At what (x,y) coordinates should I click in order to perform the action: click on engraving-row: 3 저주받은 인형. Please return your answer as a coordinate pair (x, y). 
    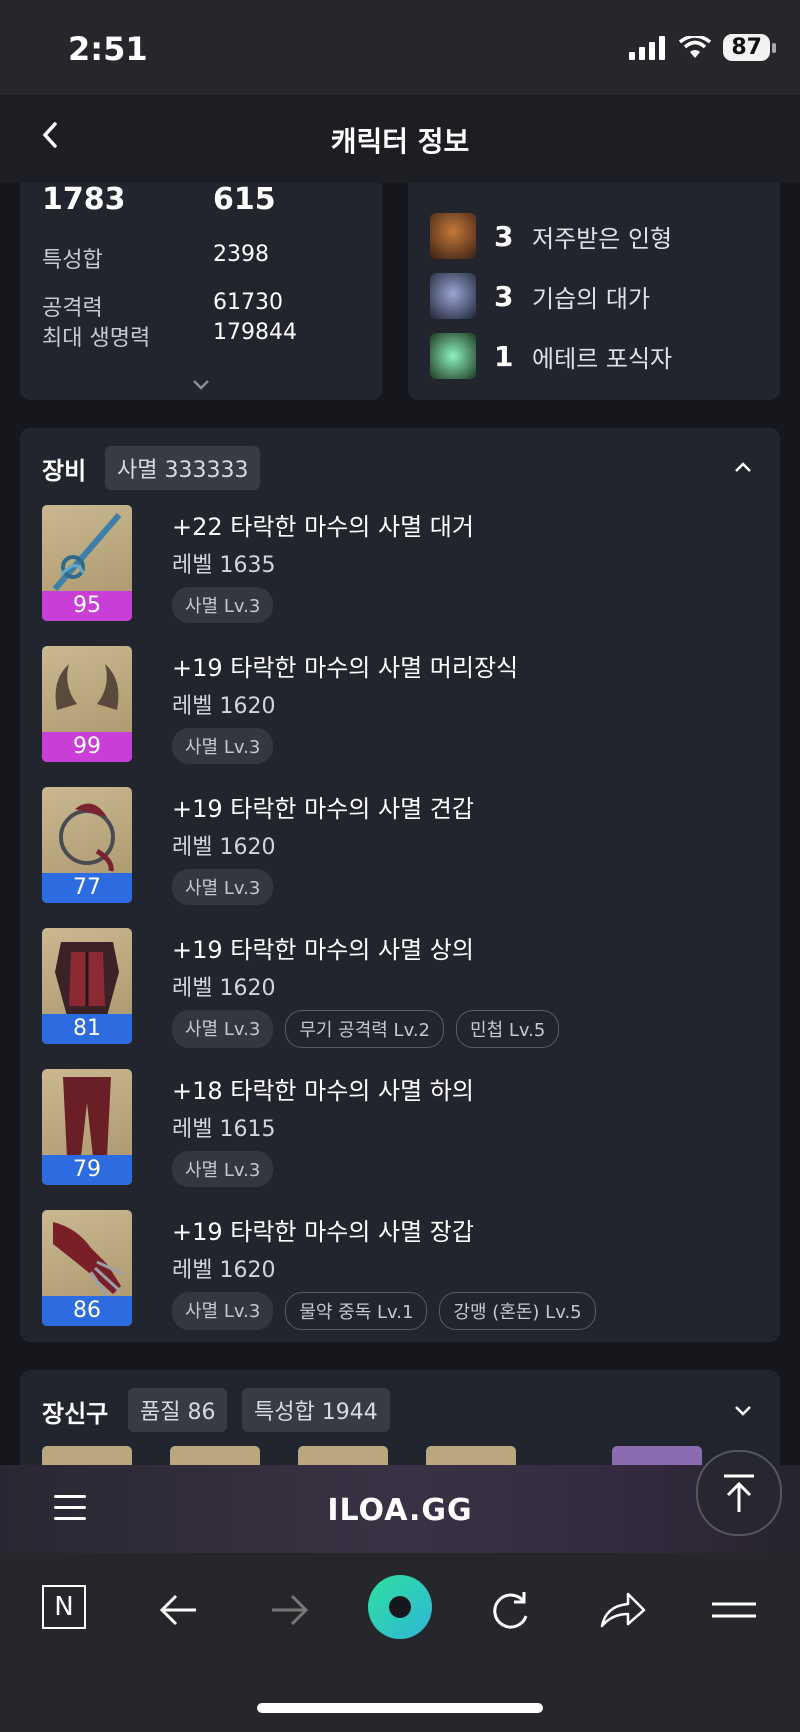
    Looking at the image, I should click on (551, 236).